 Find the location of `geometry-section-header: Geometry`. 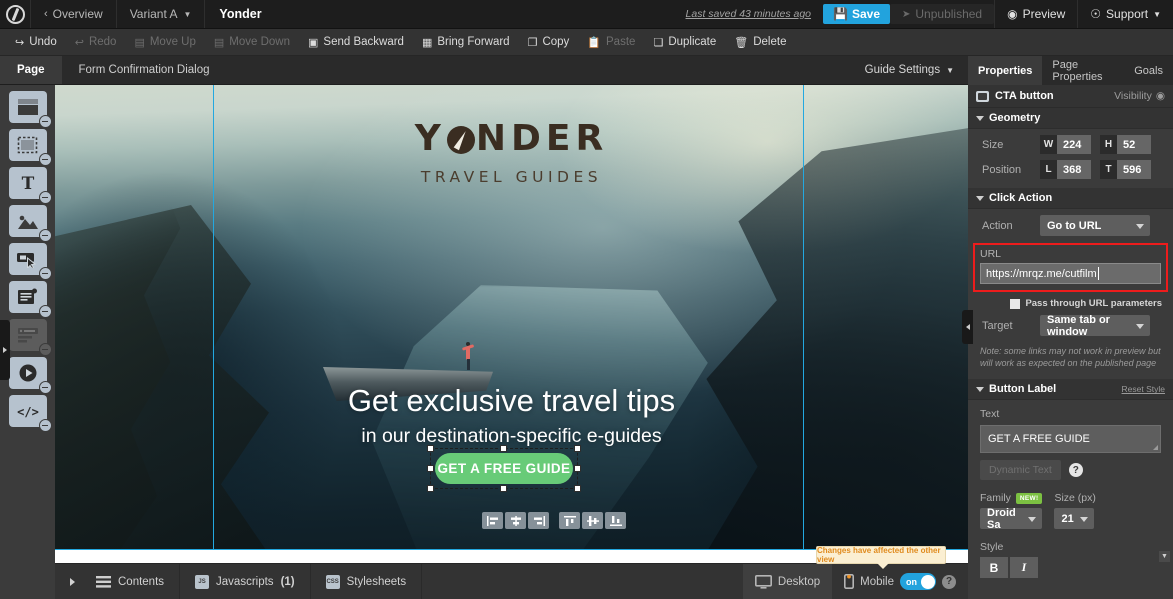

geometry-section-header: Geometry is located at coordinates (1070, 118).